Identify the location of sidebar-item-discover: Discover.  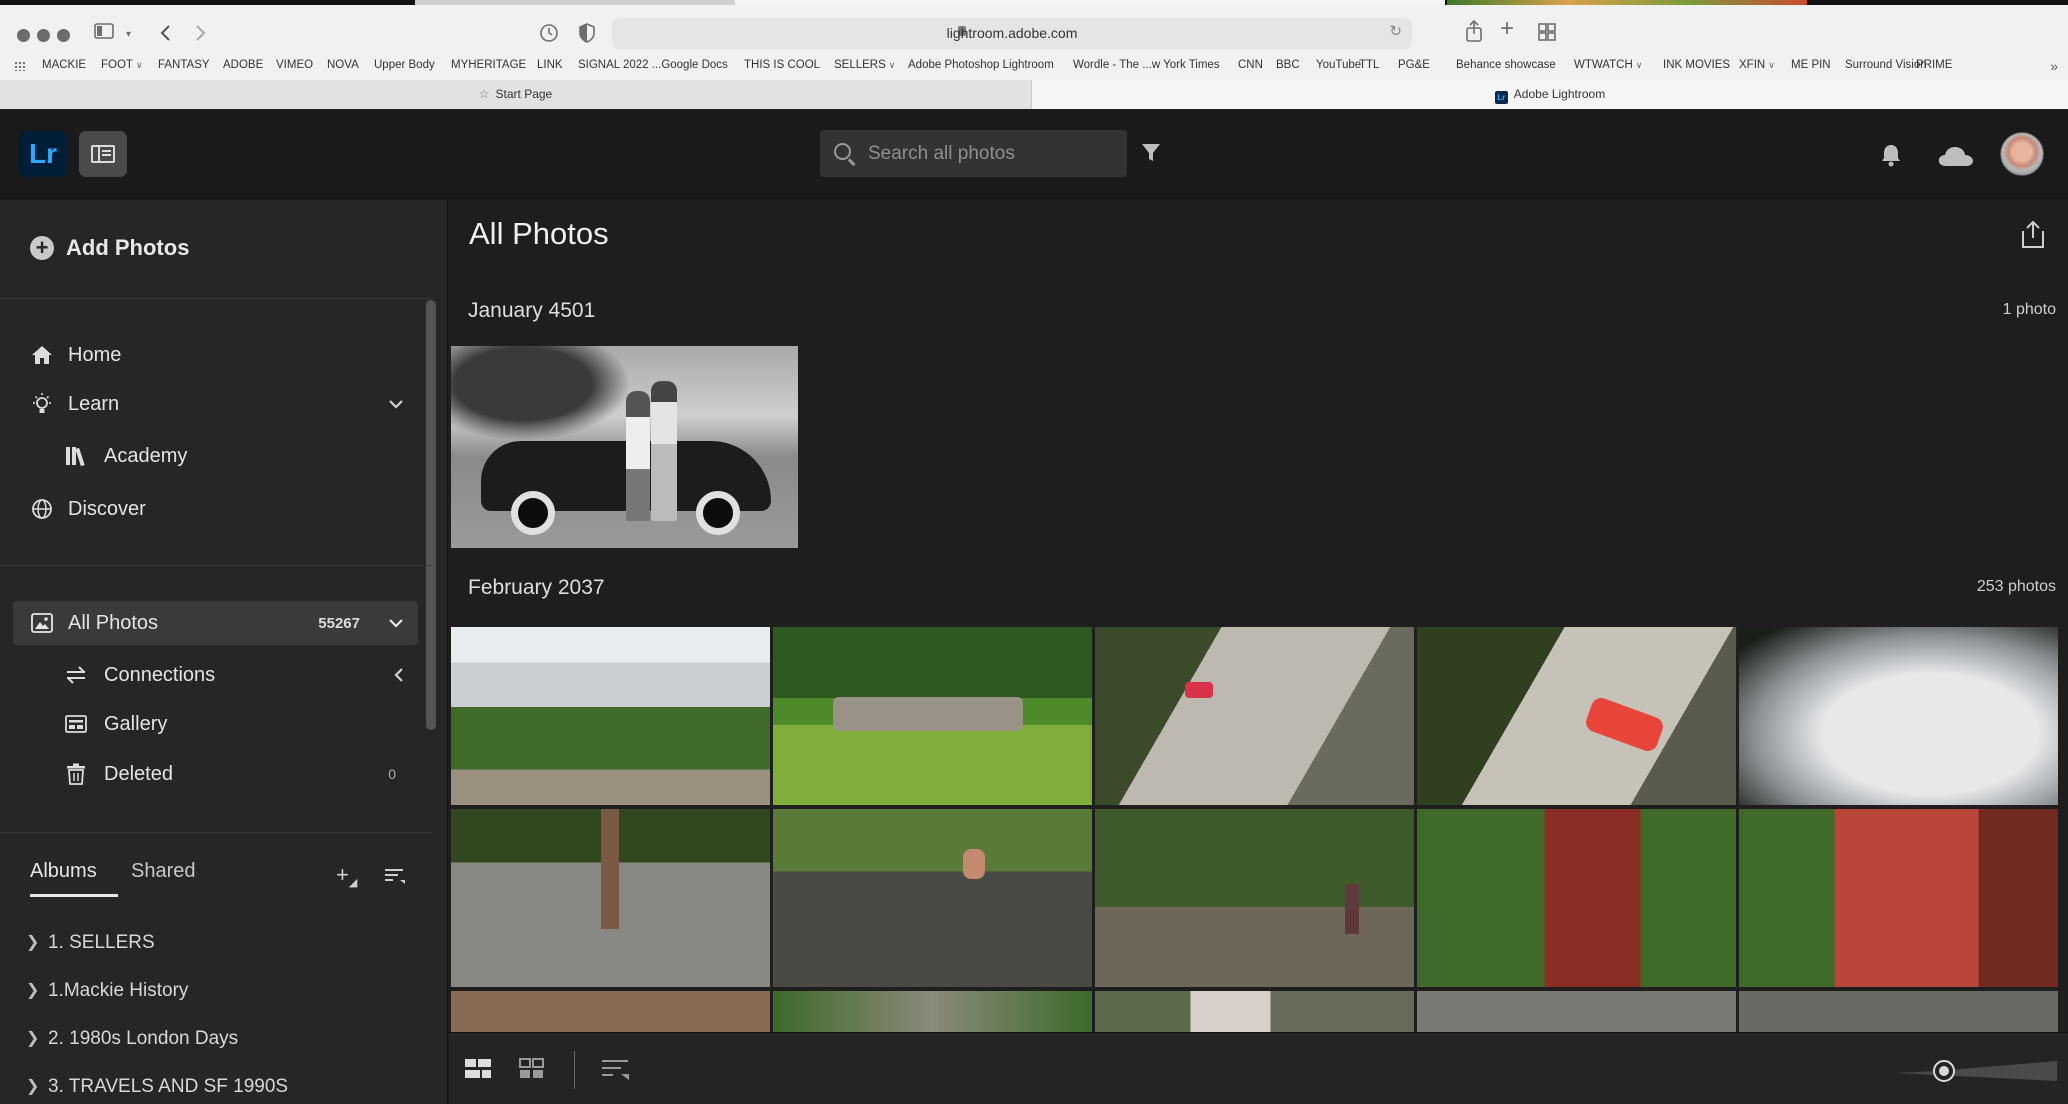
(216, 509).